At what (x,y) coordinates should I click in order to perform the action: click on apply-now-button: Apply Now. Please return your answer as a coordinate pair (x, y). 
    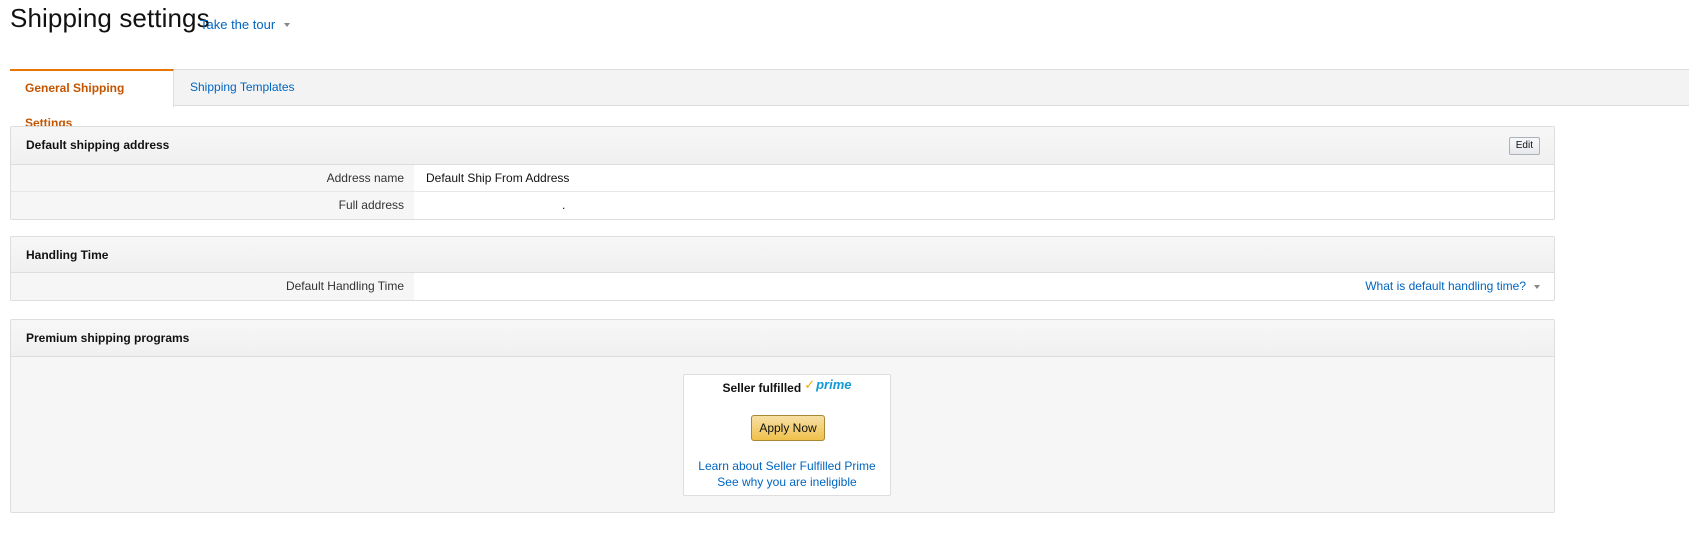
    Looking at the image, I should click on (788, 428).